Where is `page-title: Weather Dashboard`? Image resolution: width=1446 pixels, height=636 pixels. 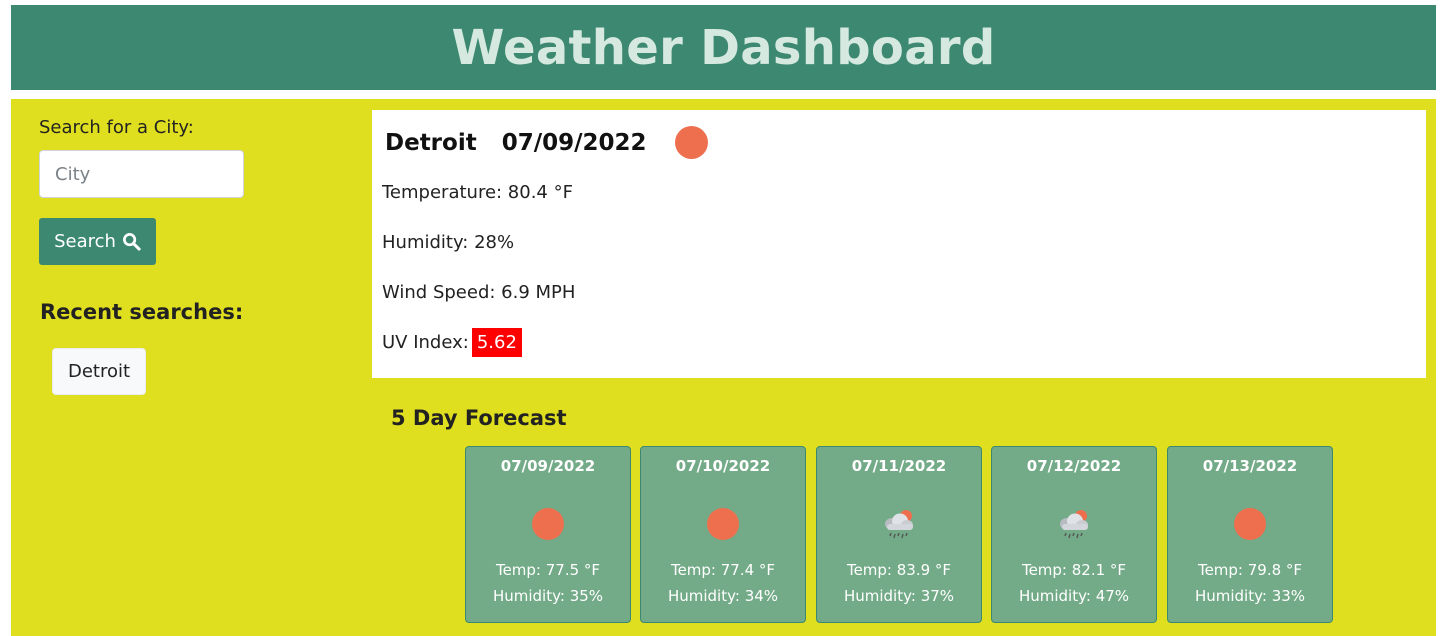 page-title: Weather Dashboard is located at coordinates (723, 47).